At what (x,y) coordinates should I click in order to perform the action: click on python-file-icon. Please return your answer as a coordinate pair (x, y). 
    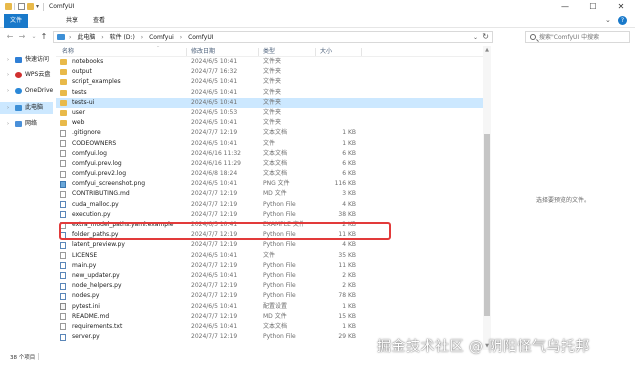
    Looking at the image, I should click on (63, 245).